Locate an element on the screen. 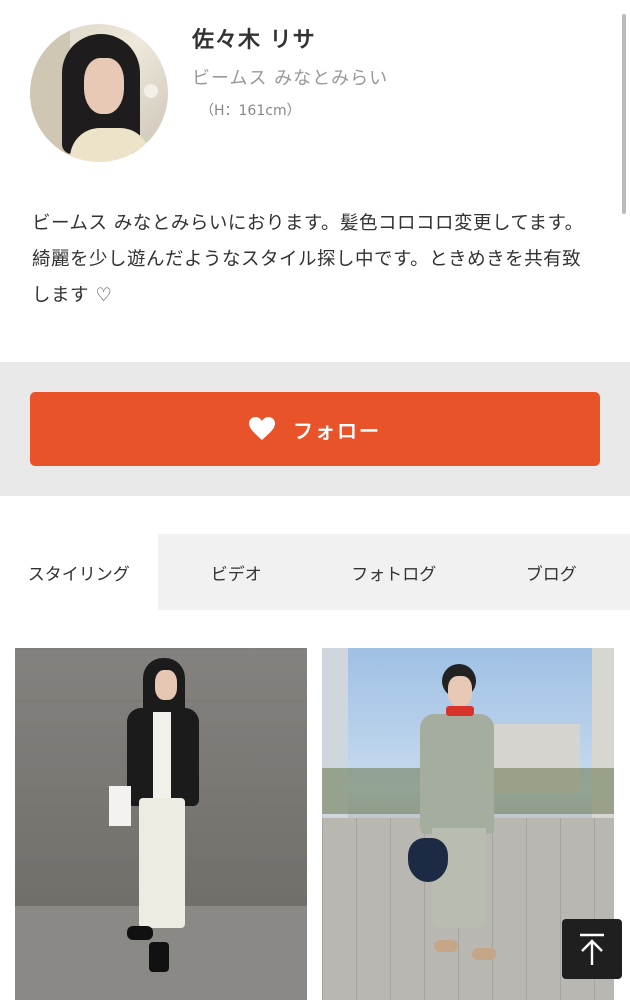  staff-name: 佐々木 リサ is located at coordinates (254, 40).